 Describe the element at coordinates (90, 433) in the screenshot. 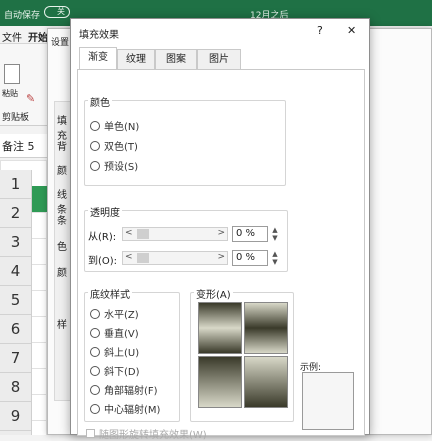

I see `checkbox-icon` at that location.